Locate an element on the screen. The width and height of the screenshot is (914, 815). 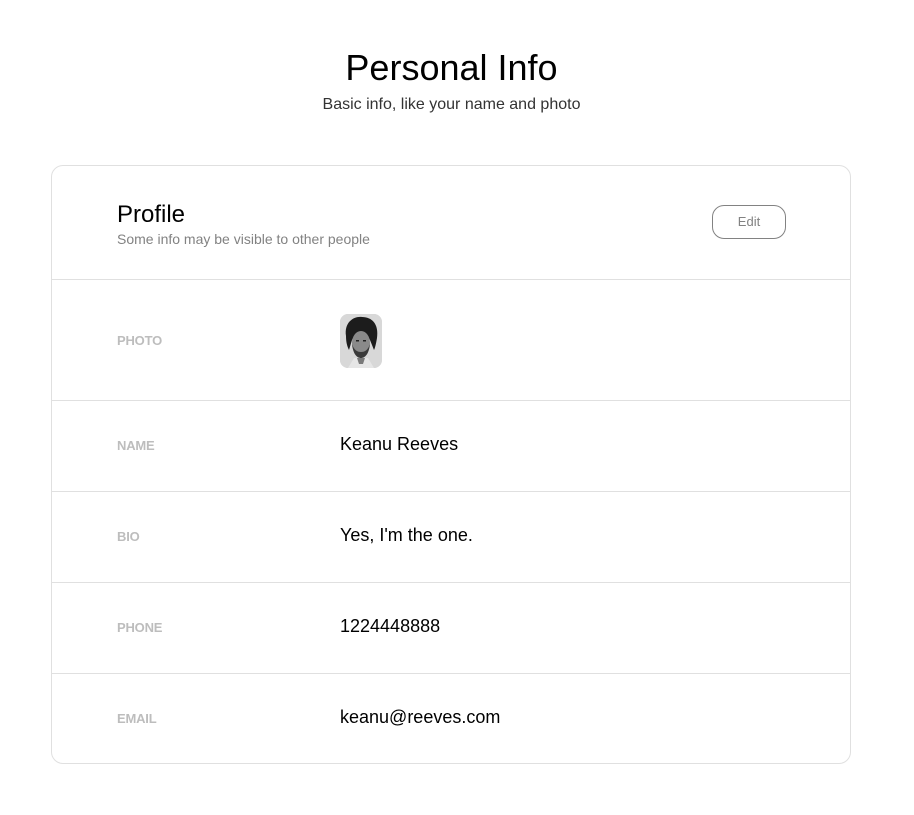
avatar-photo is located at coordinates (361, 341).